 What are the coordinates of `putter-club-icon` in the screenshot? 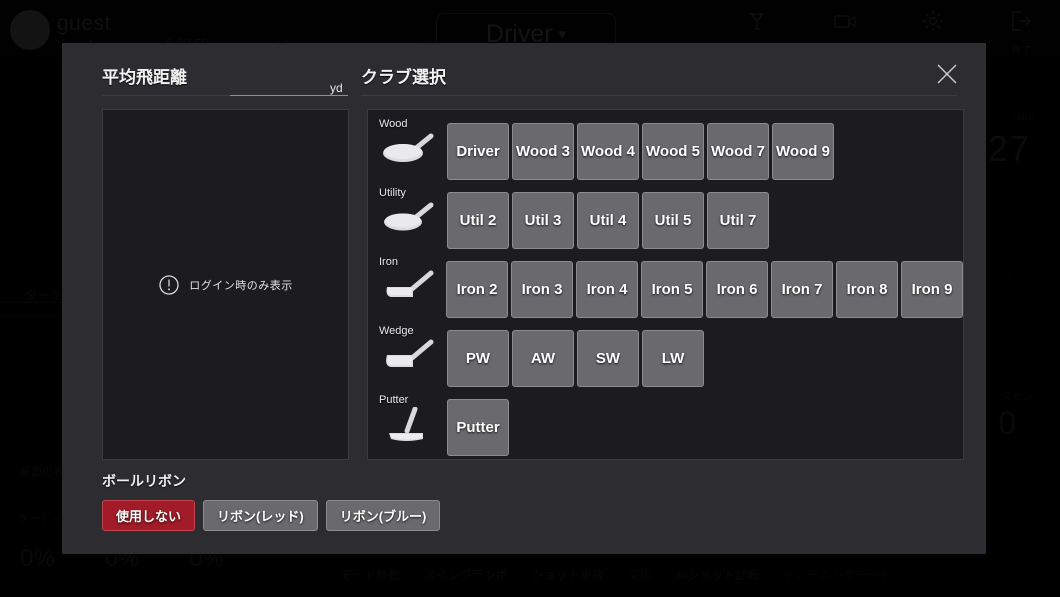 It's located at (413, 427).